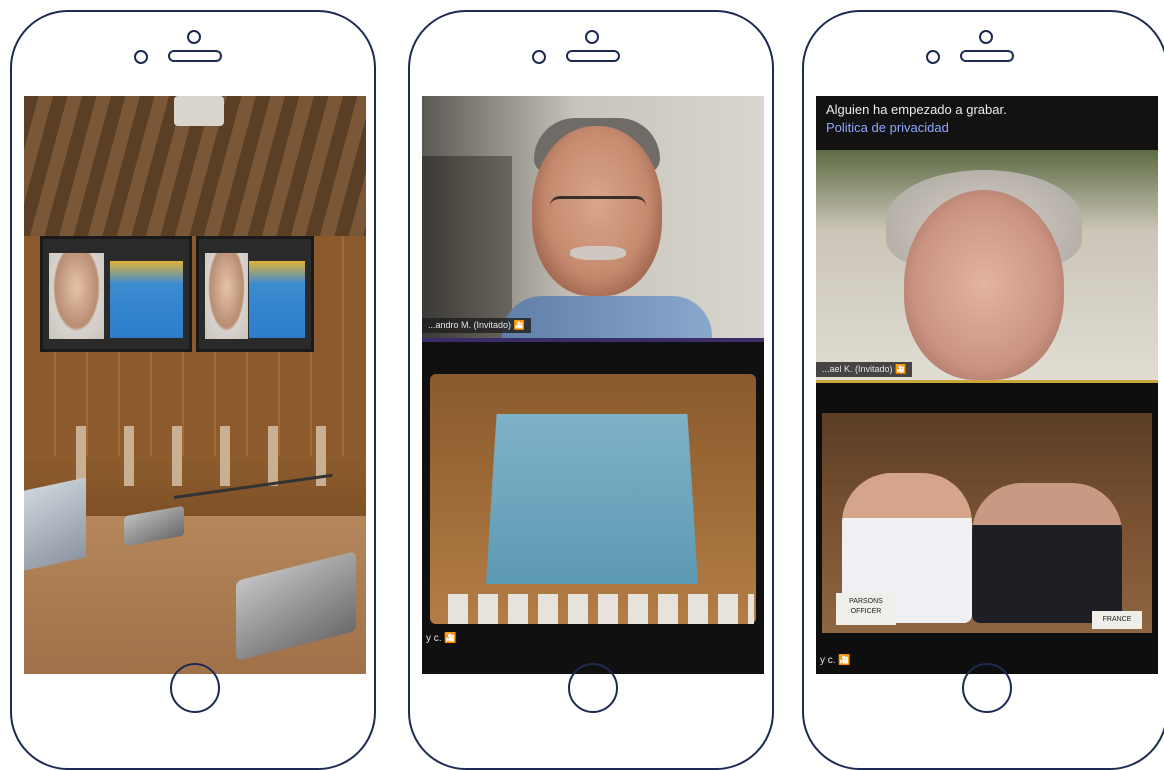 Image resolution: width=1164 pixels, height=770 pixels. I want to click on room-video-tile: y c. 🎦, so click(593, 508).